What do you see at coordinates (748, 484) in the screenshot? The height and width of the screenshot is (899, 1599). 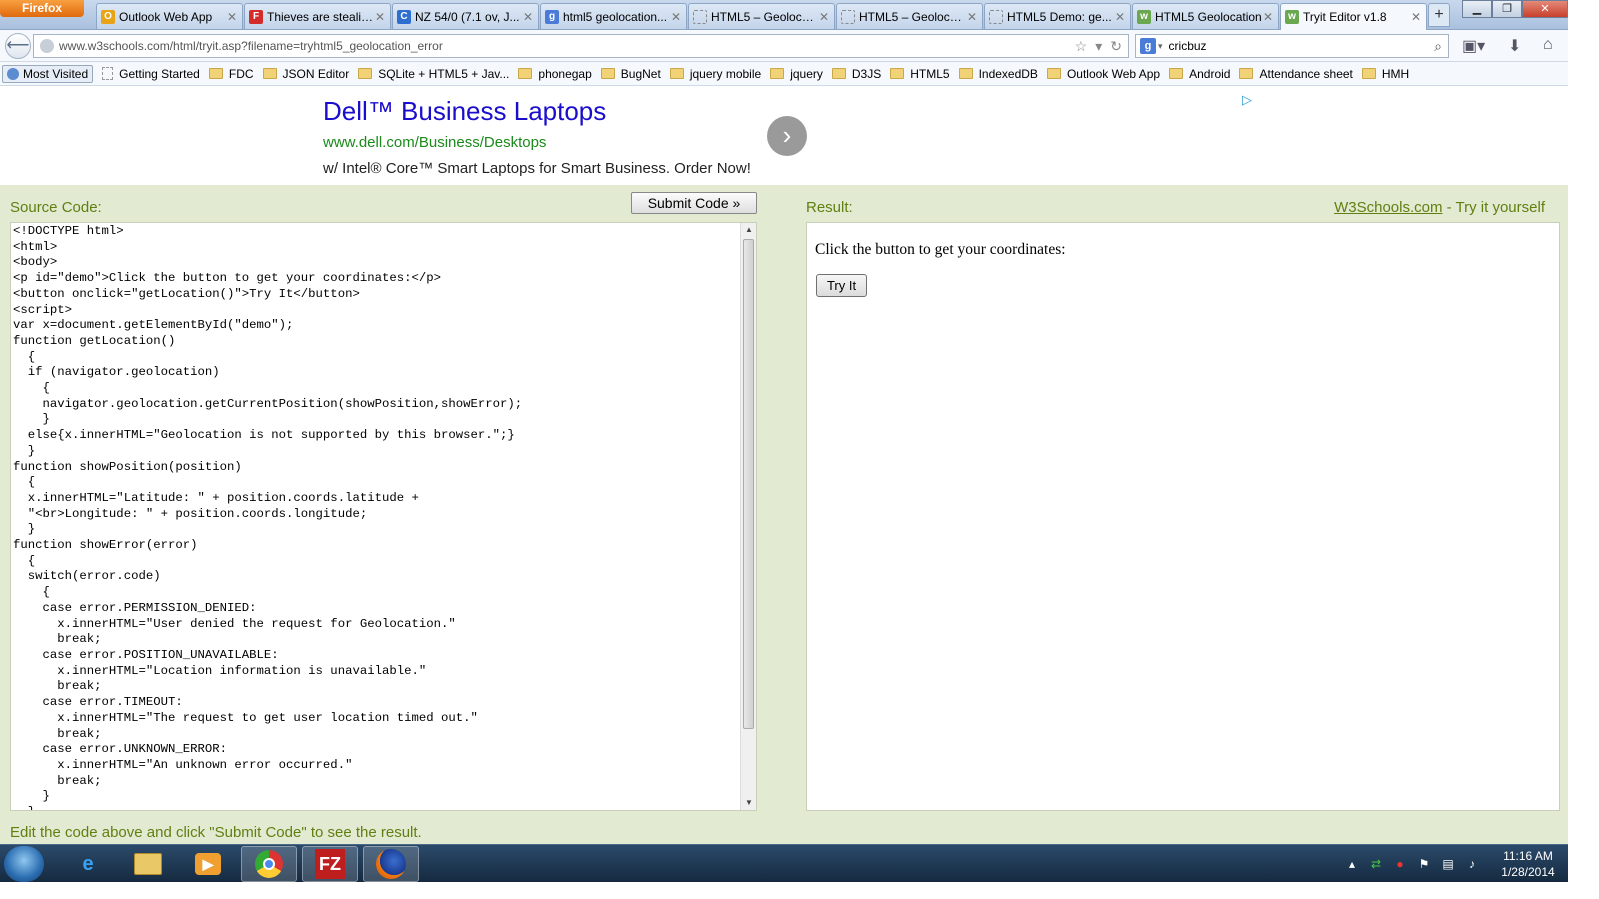 I see `scrollbar-thumb` at bounding box center [748, 484].